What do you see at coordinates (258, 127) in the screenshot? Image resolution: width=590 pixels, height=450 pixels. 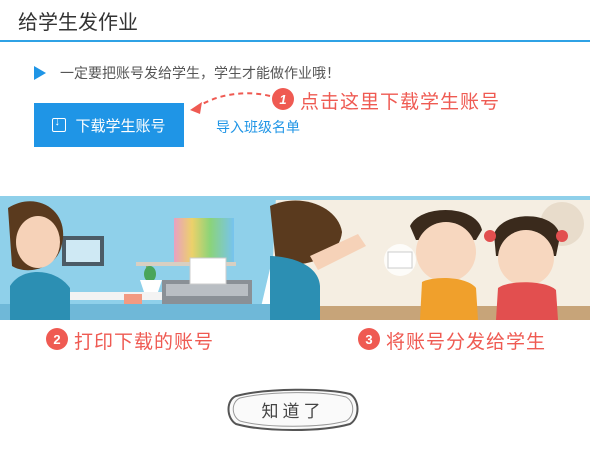 I see `import-class-roster-link: 导入班级名单` at bounding box center [258, 127].